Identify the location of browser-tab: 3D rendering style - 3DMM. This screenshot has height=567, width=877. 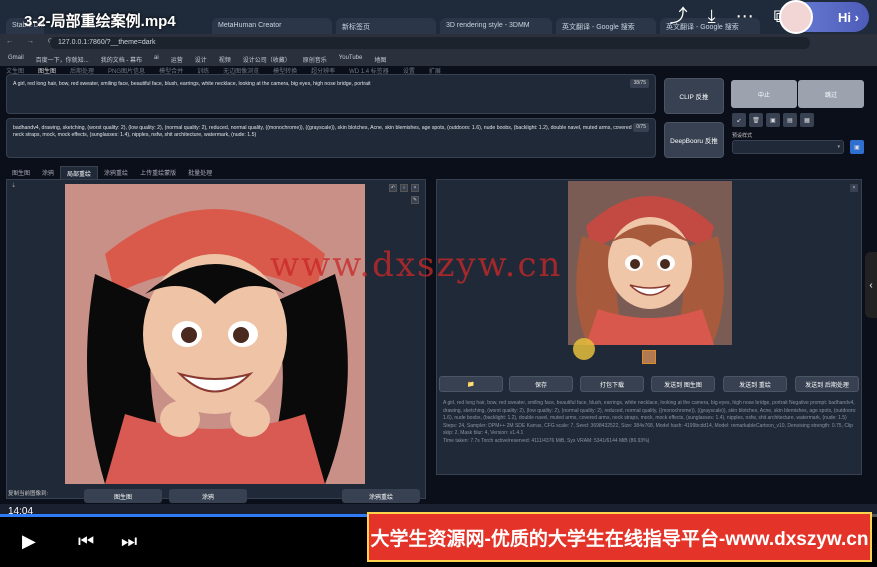
(496, 26).